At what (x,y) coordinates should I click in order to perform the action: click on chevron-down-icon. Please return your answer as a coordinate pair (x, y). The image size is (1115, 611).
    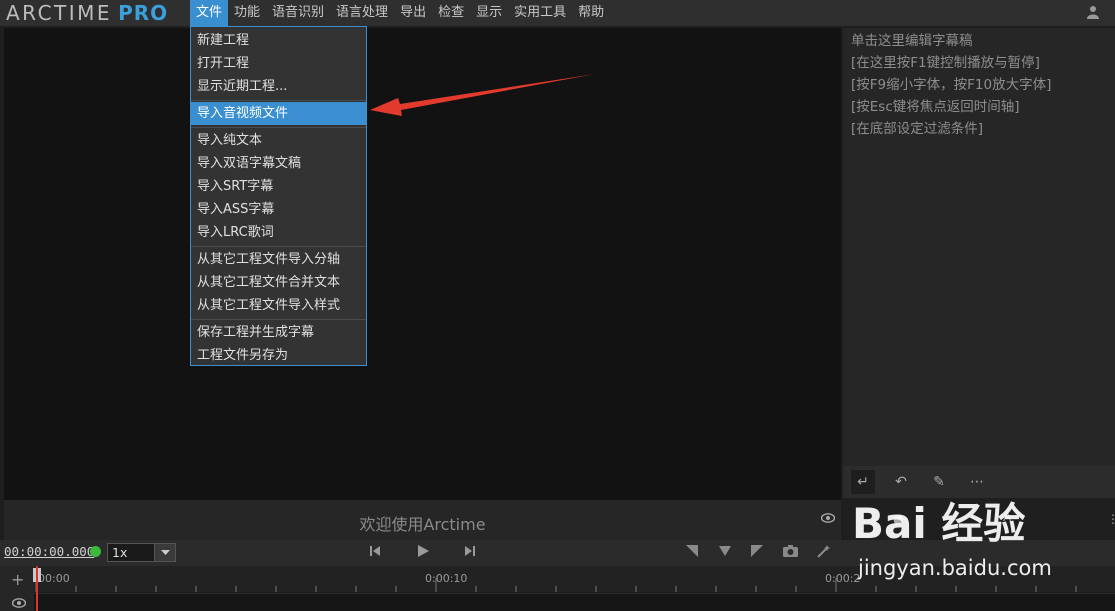
    Looking at the image, I should click on (164, 552).